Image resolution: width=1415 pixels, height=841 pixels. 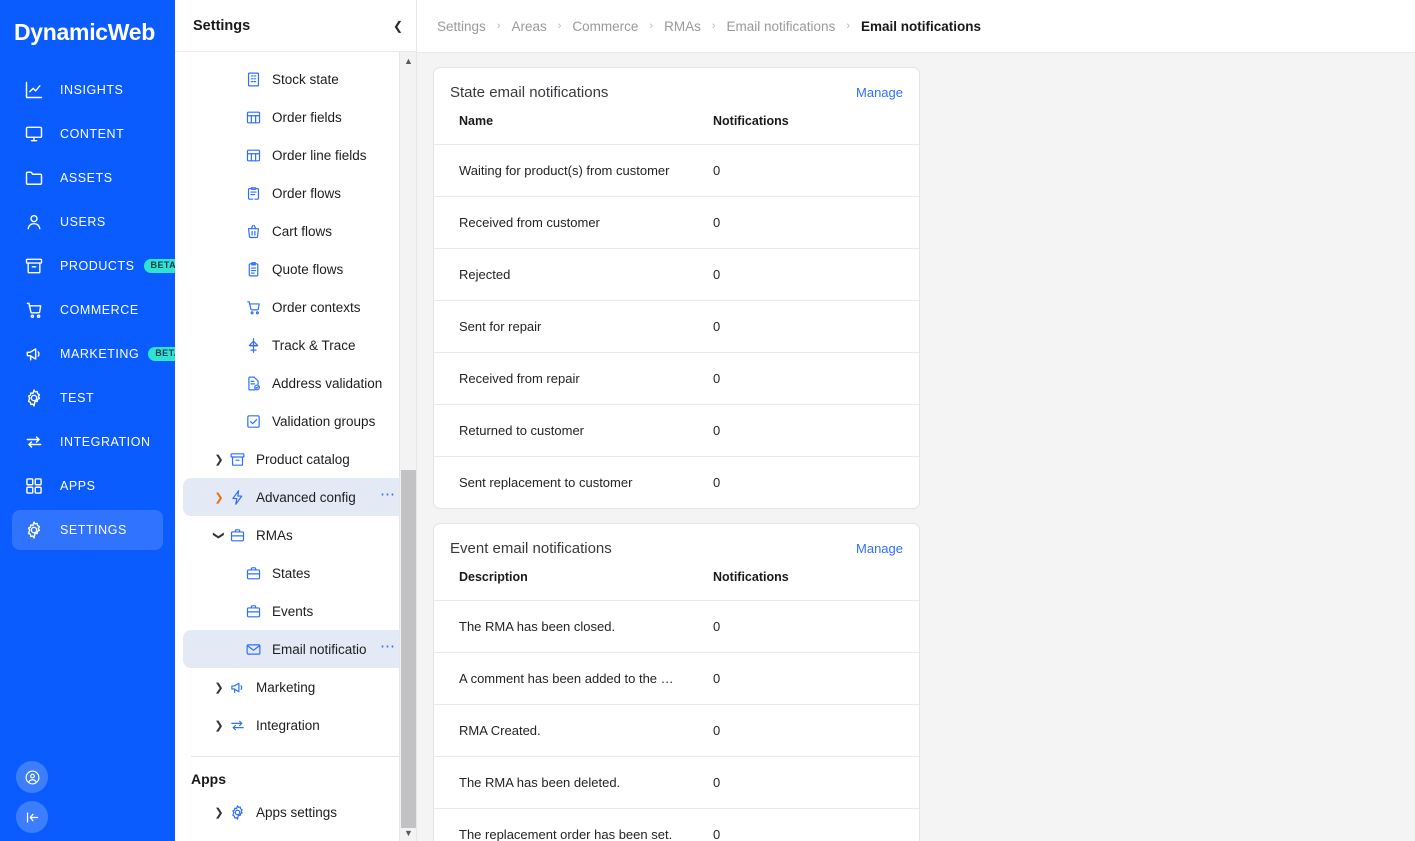 What do you see at coordinates (408, 60) in the screenshot?
I see `scroll-up-icon: ▲` at bounding box center [408, 60].